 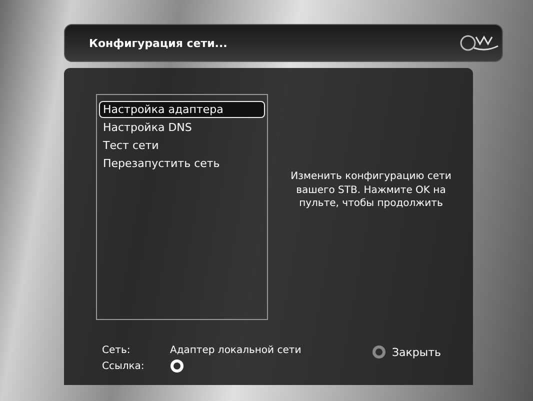 What do you see at coordinates (182, 145) in the screenshot?
I see `menu-item: Тест сети` at bounding box center [182, 145].